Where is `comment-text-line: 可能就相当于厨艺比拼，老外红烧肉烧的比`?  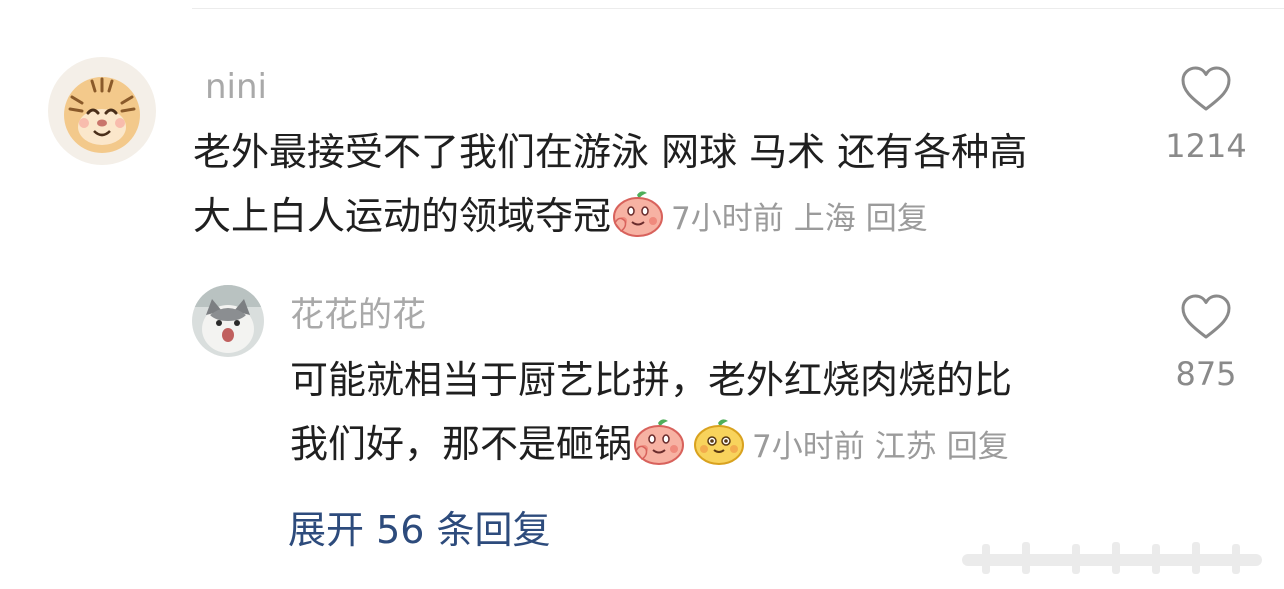 comment-text-line: 可能就相当于厨艺比拼，老外红烧肉烧的比 is located at coordinates (651, 380).